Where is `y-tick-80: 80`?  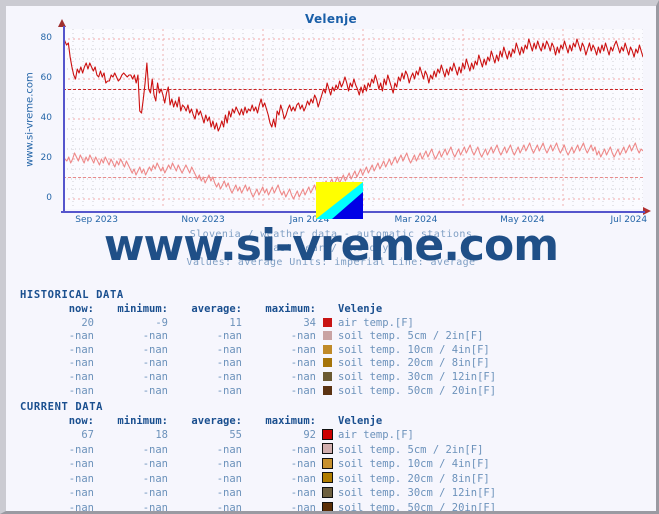 y-tick-80: 80 is located at coordinates (46, 38).